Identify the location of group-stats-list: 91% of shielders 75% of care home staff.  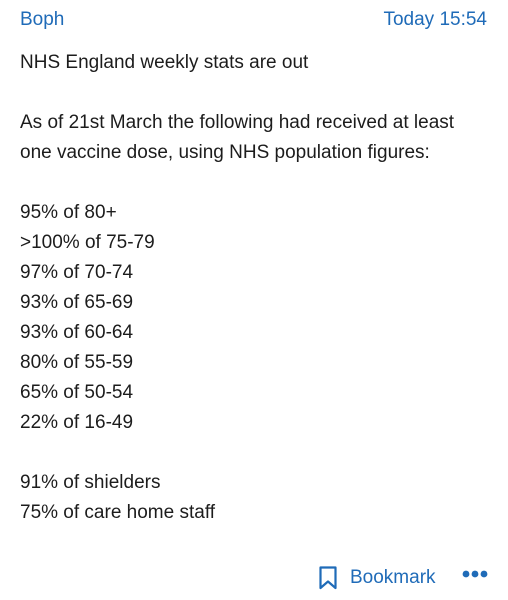
(255, 498).